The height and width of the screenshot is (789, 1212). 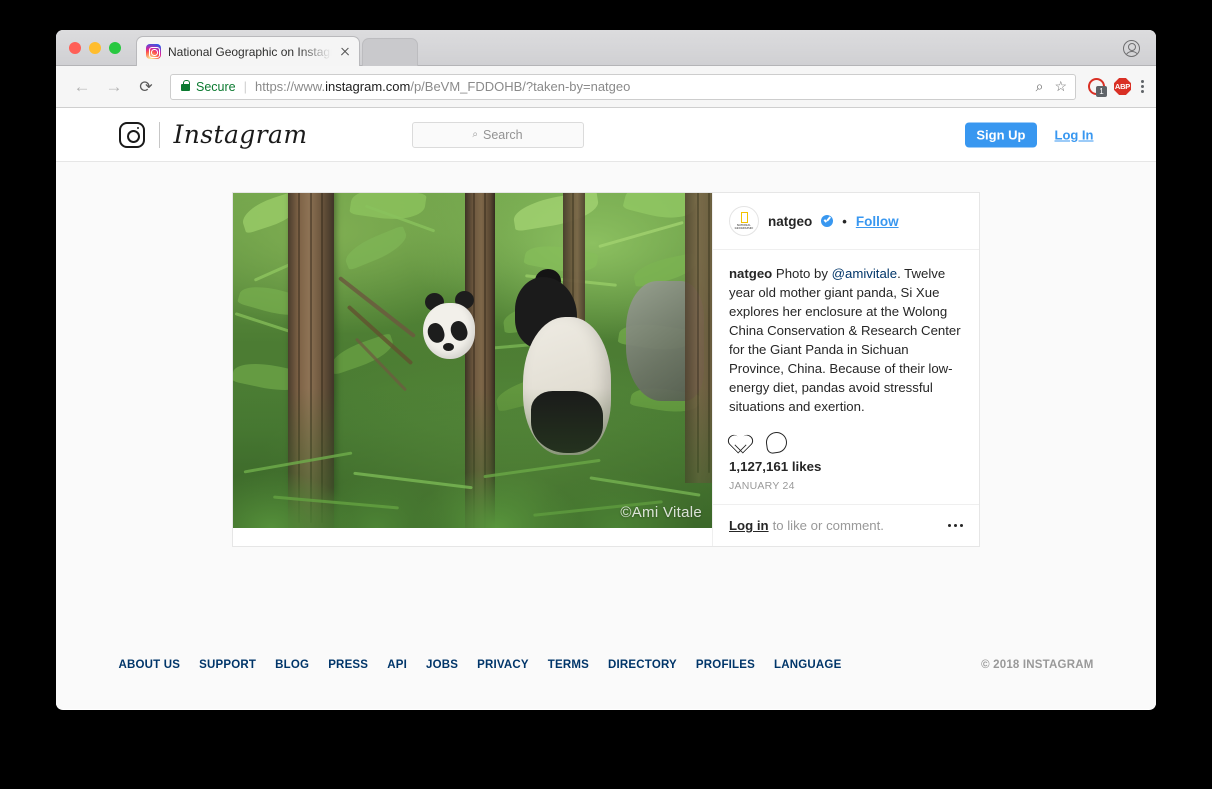 What do you see at coordinates (153, 51) in the screenshot?
I see `instagram-favicon-icon` at bounding box center [153, 51].